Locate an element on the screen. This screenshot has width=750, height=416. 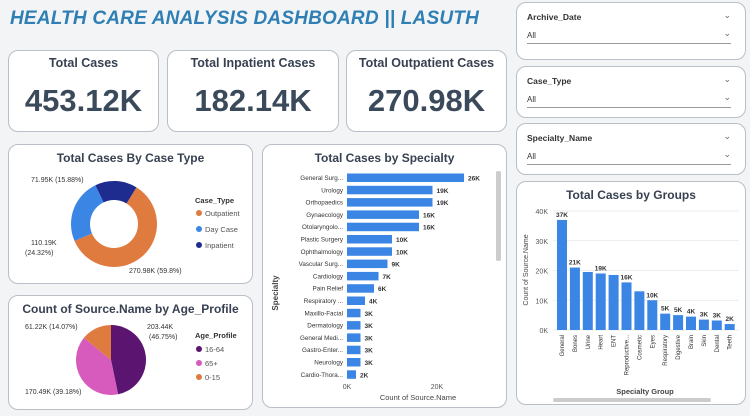
category-label: Teeth is located at coordinates (731, 342).